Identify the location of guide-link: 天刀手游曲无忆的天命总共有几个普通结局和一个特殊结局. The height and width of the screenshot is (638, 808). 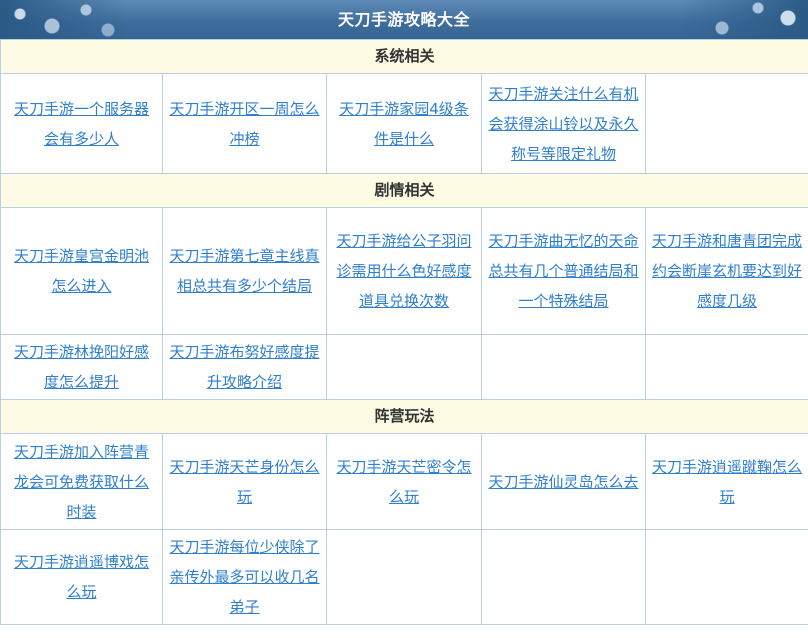
(563, 271).